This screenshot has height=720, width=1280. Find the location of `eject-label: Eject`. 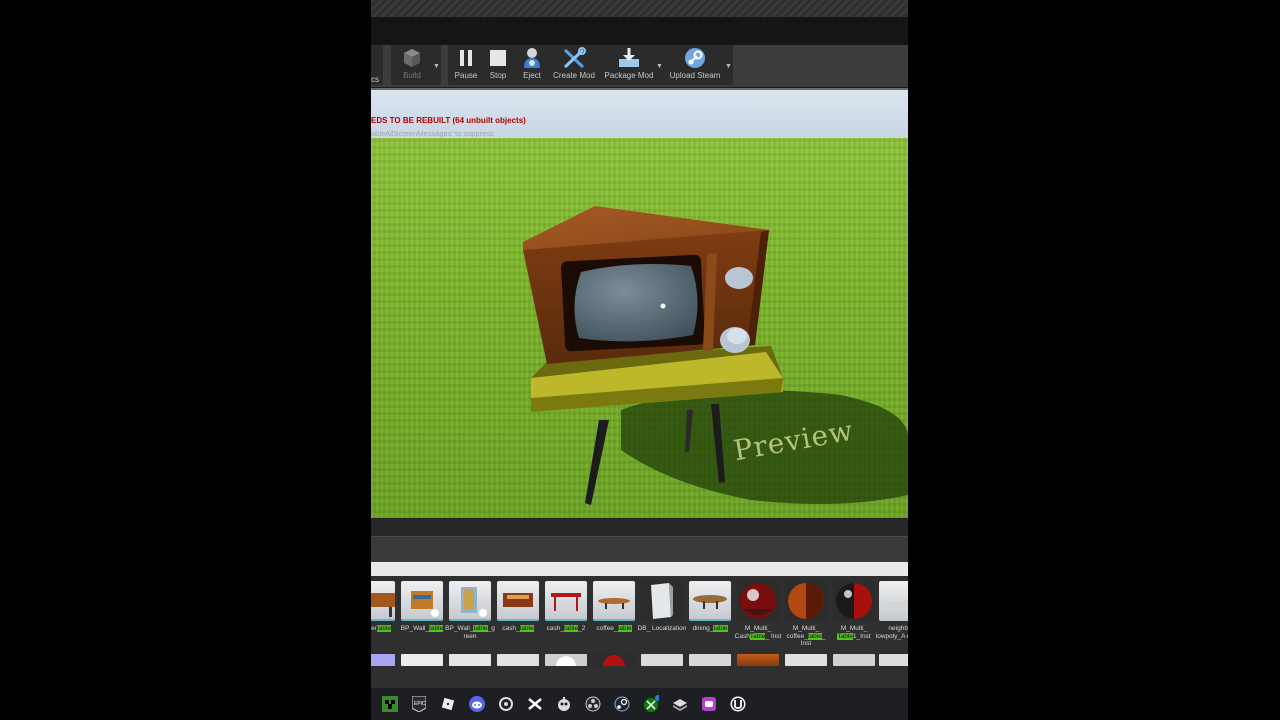

eject-label: Eject is located at coordinates (532, 75).